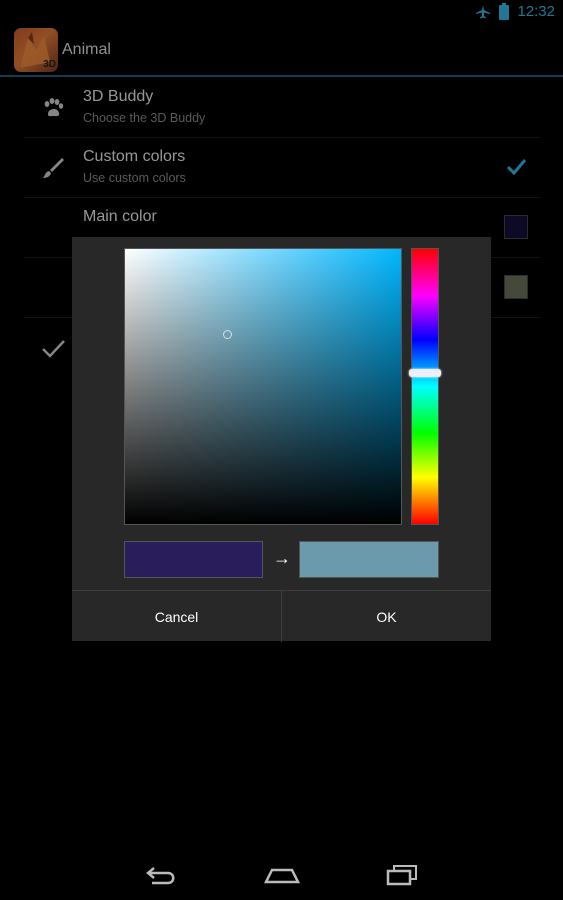 This screenshot has height=900, width=563. I want to click on recents-icon, so click(402, 875).